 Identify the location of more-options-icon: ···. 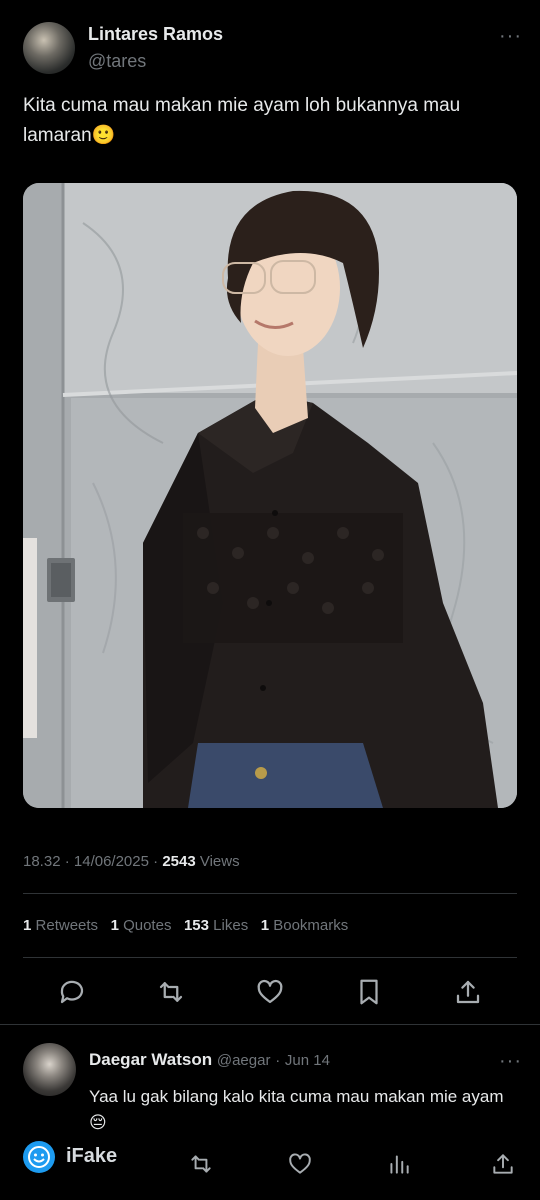
(510, 36).